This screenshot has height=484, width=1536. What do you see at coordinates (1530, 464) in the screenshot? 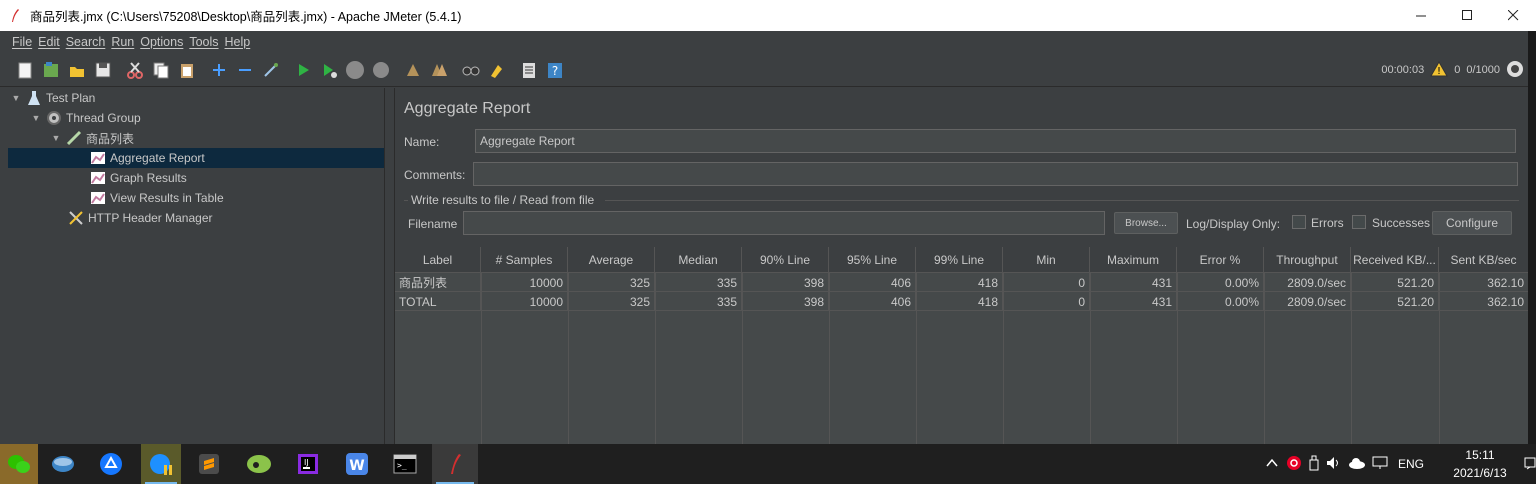
I see `notification-icon` at bounding box center [1530, 464].